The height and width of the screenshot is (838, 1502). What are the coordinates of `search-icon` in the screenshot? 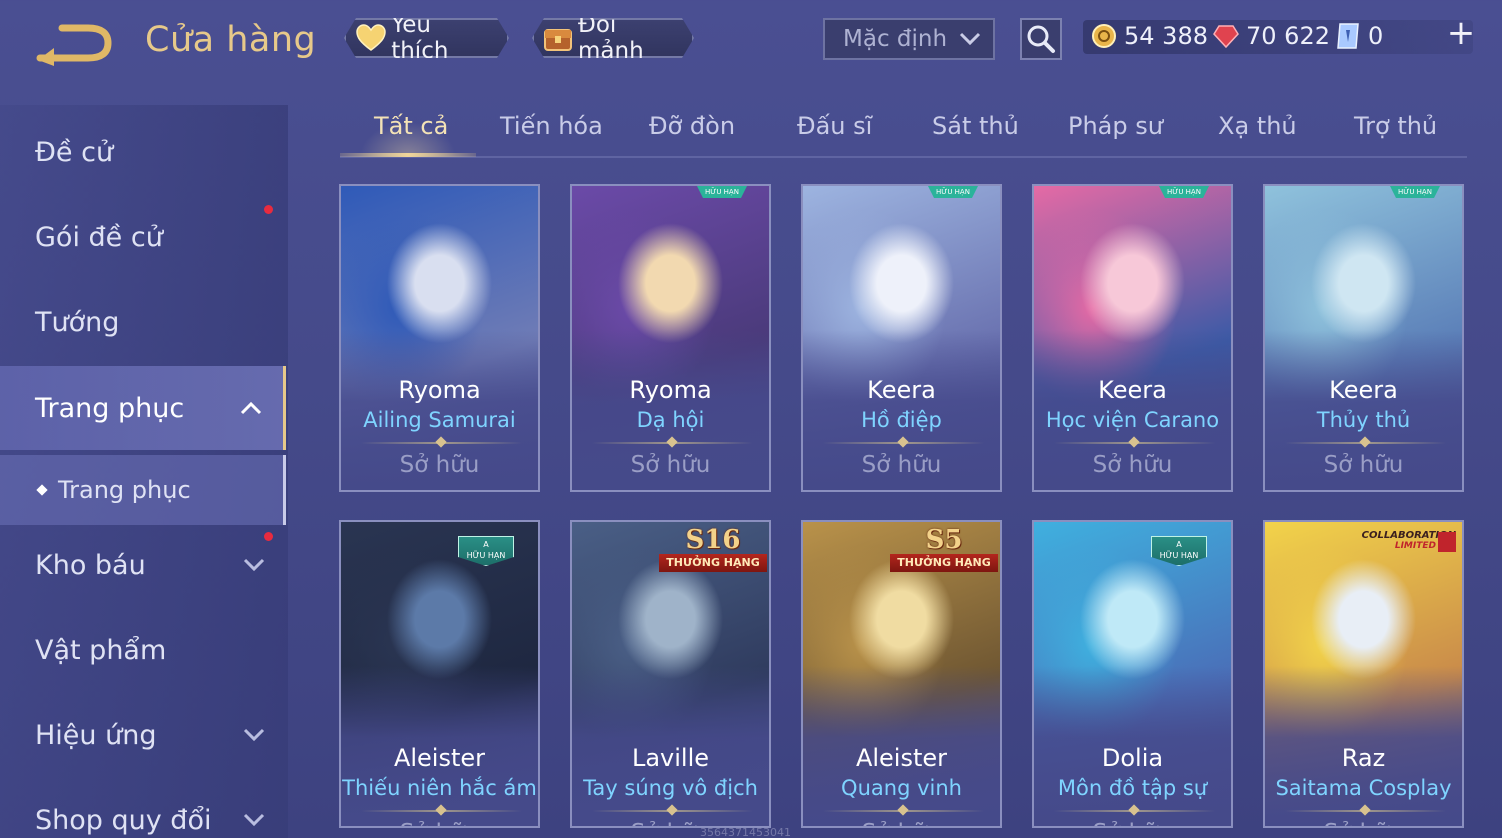 It's located at (1041, 39).